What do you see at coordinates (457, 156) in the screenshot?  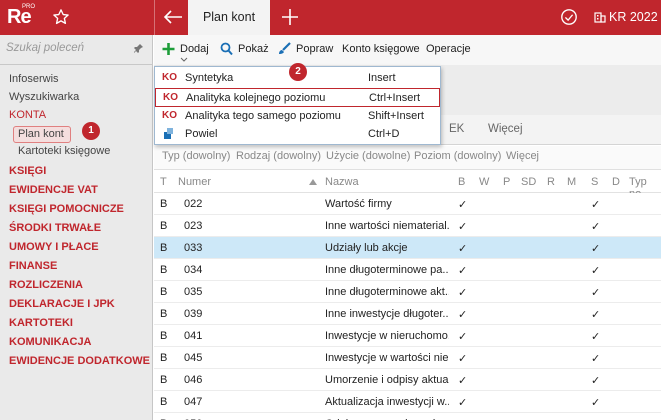 I see `filter-level: Poziom (dowolny)` at bounding box center [457, 156].